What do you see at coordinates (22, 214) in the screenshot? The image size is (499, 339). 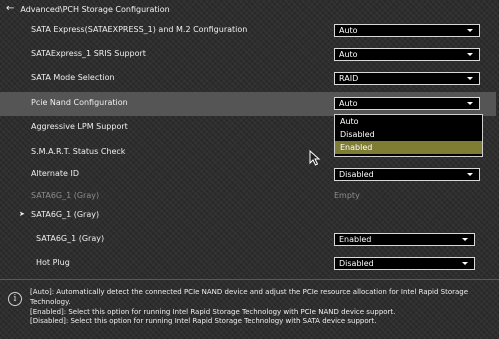 I see `expand-arrow-icon: ➤` at bounding box center [22, 214].